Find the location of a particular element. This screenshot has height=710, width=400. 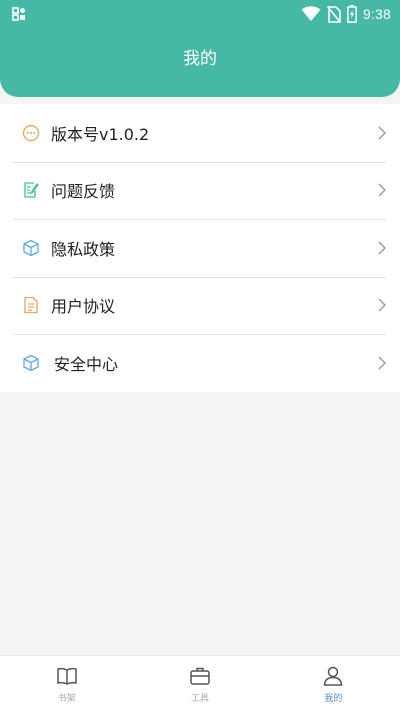

menu-item-privacy-policy: 隐私政策 is located at coordinates (200, 248).